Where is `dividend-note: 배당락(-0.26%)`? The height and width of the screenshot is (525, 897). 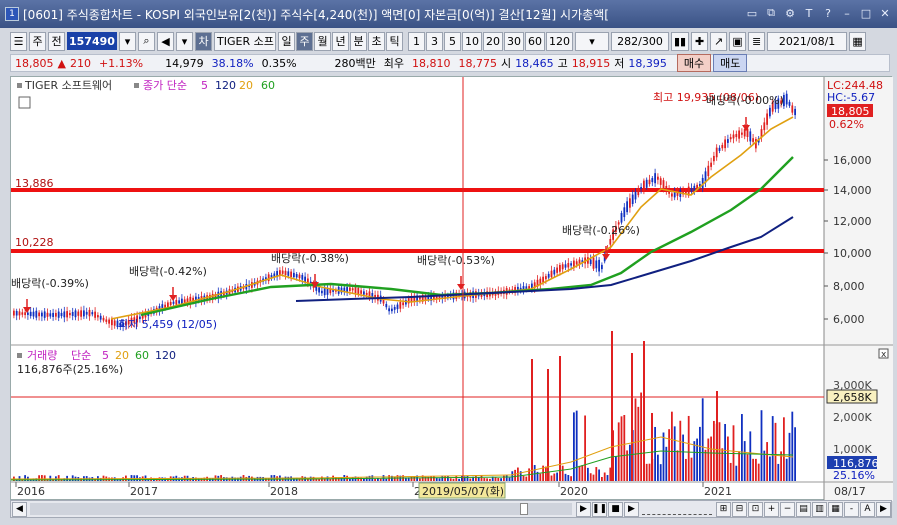
dividend-note: 배당락(-0.26%) is located at coordinates (601, 230).